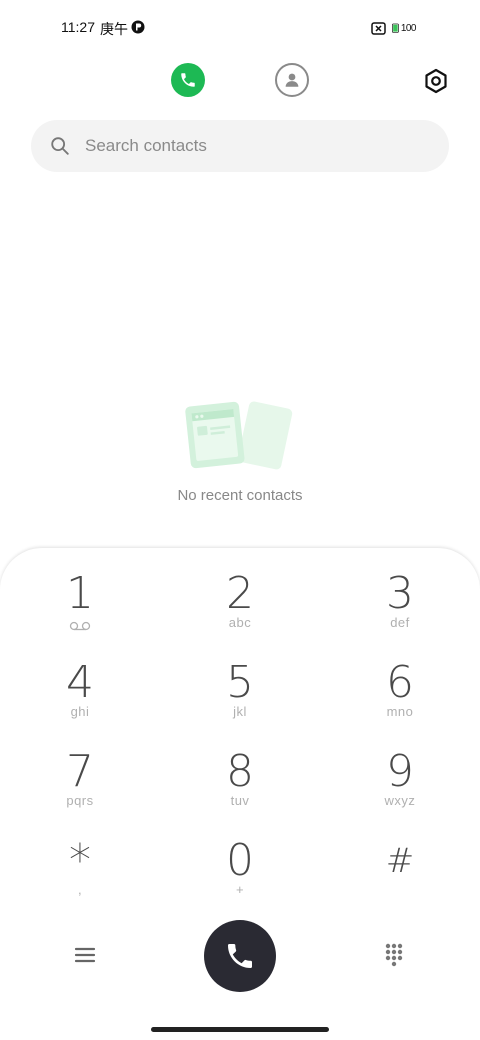 The width and height of the screenshot is (480, 1040). I want to click on empty-state-text: No recent contacts, so click(240, 495).